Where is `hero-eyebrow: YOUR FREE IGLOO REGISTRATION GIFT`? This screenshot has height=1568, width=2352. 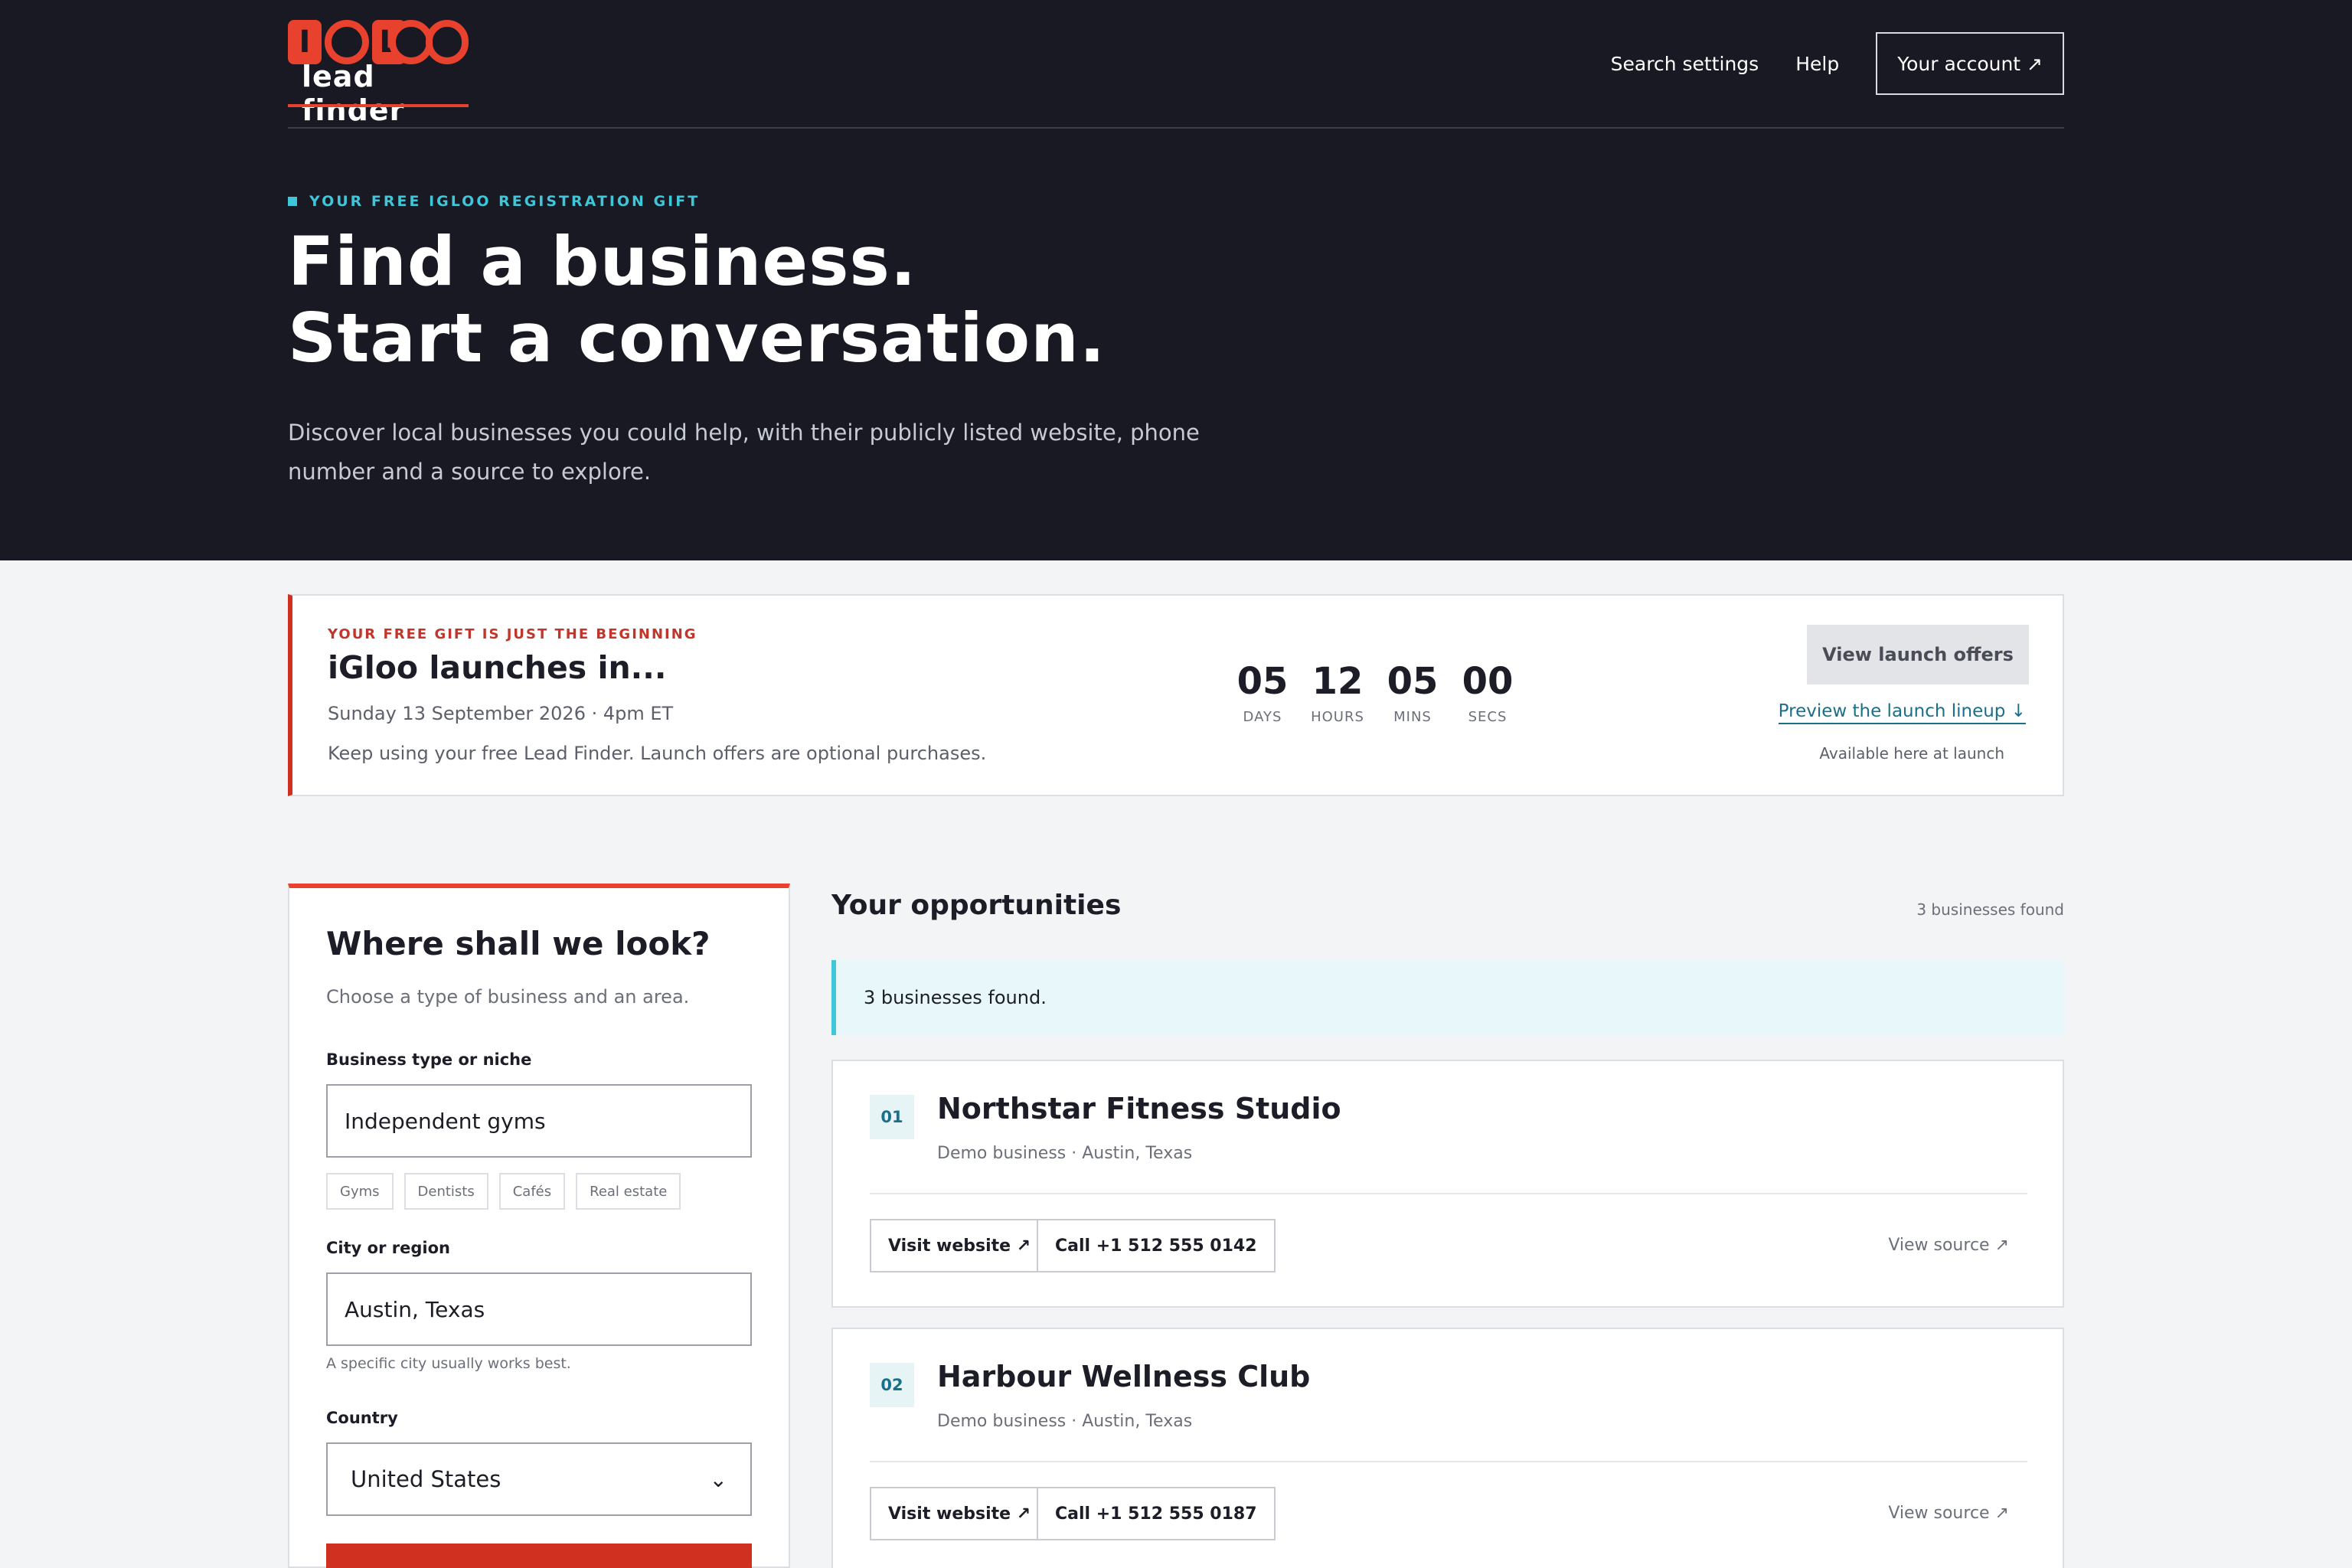
hero-eyebrow: YOUR FREE IGLOO REGISTRATION GIFT is located at coordinates (494, 201).